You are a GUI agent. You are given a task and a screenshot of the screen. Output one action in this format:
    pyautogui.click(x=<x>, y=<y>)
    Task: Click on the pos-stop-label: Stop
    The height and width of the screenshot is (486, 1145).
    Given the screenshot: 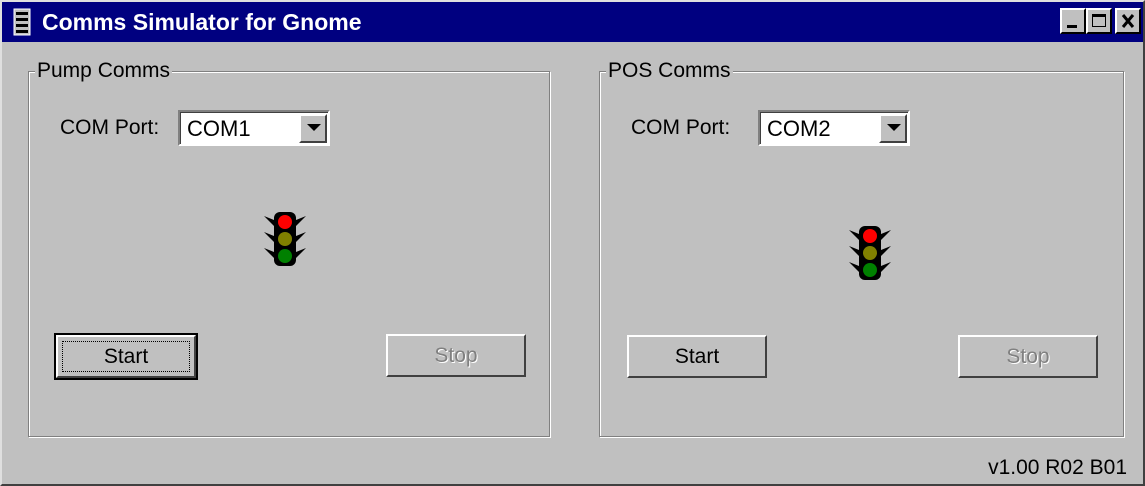 What is the action you would take?
    pyautogui.click(x=1028, y=356)
    